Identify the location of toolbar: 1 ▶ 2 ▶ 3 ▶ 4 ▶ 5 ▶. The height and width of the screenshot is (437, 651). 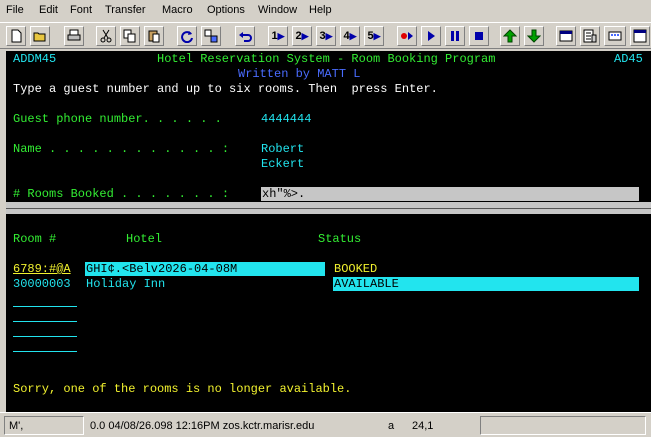
(325, 35).